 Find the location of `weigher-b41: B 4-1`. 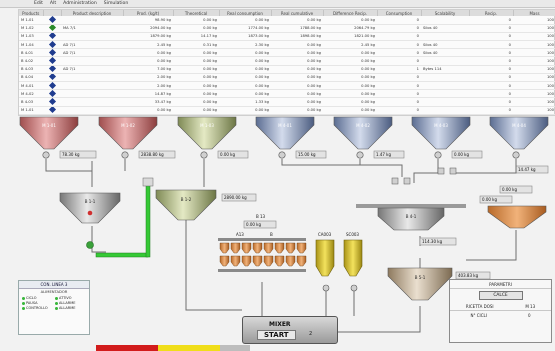

weigher-b41: B 4-1 is located at coordinates (411, 217).